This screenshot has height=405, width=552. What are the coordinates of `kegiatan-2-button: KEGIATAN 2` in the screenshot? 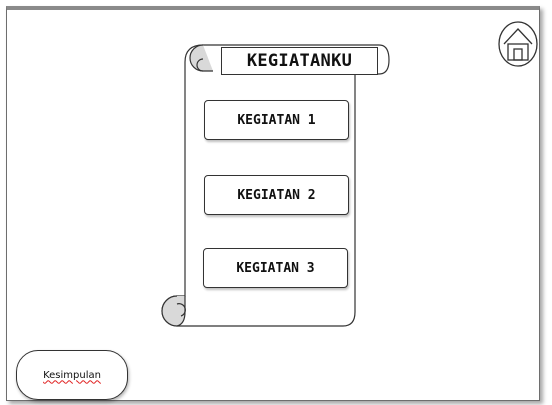 It's located at (276, 195).